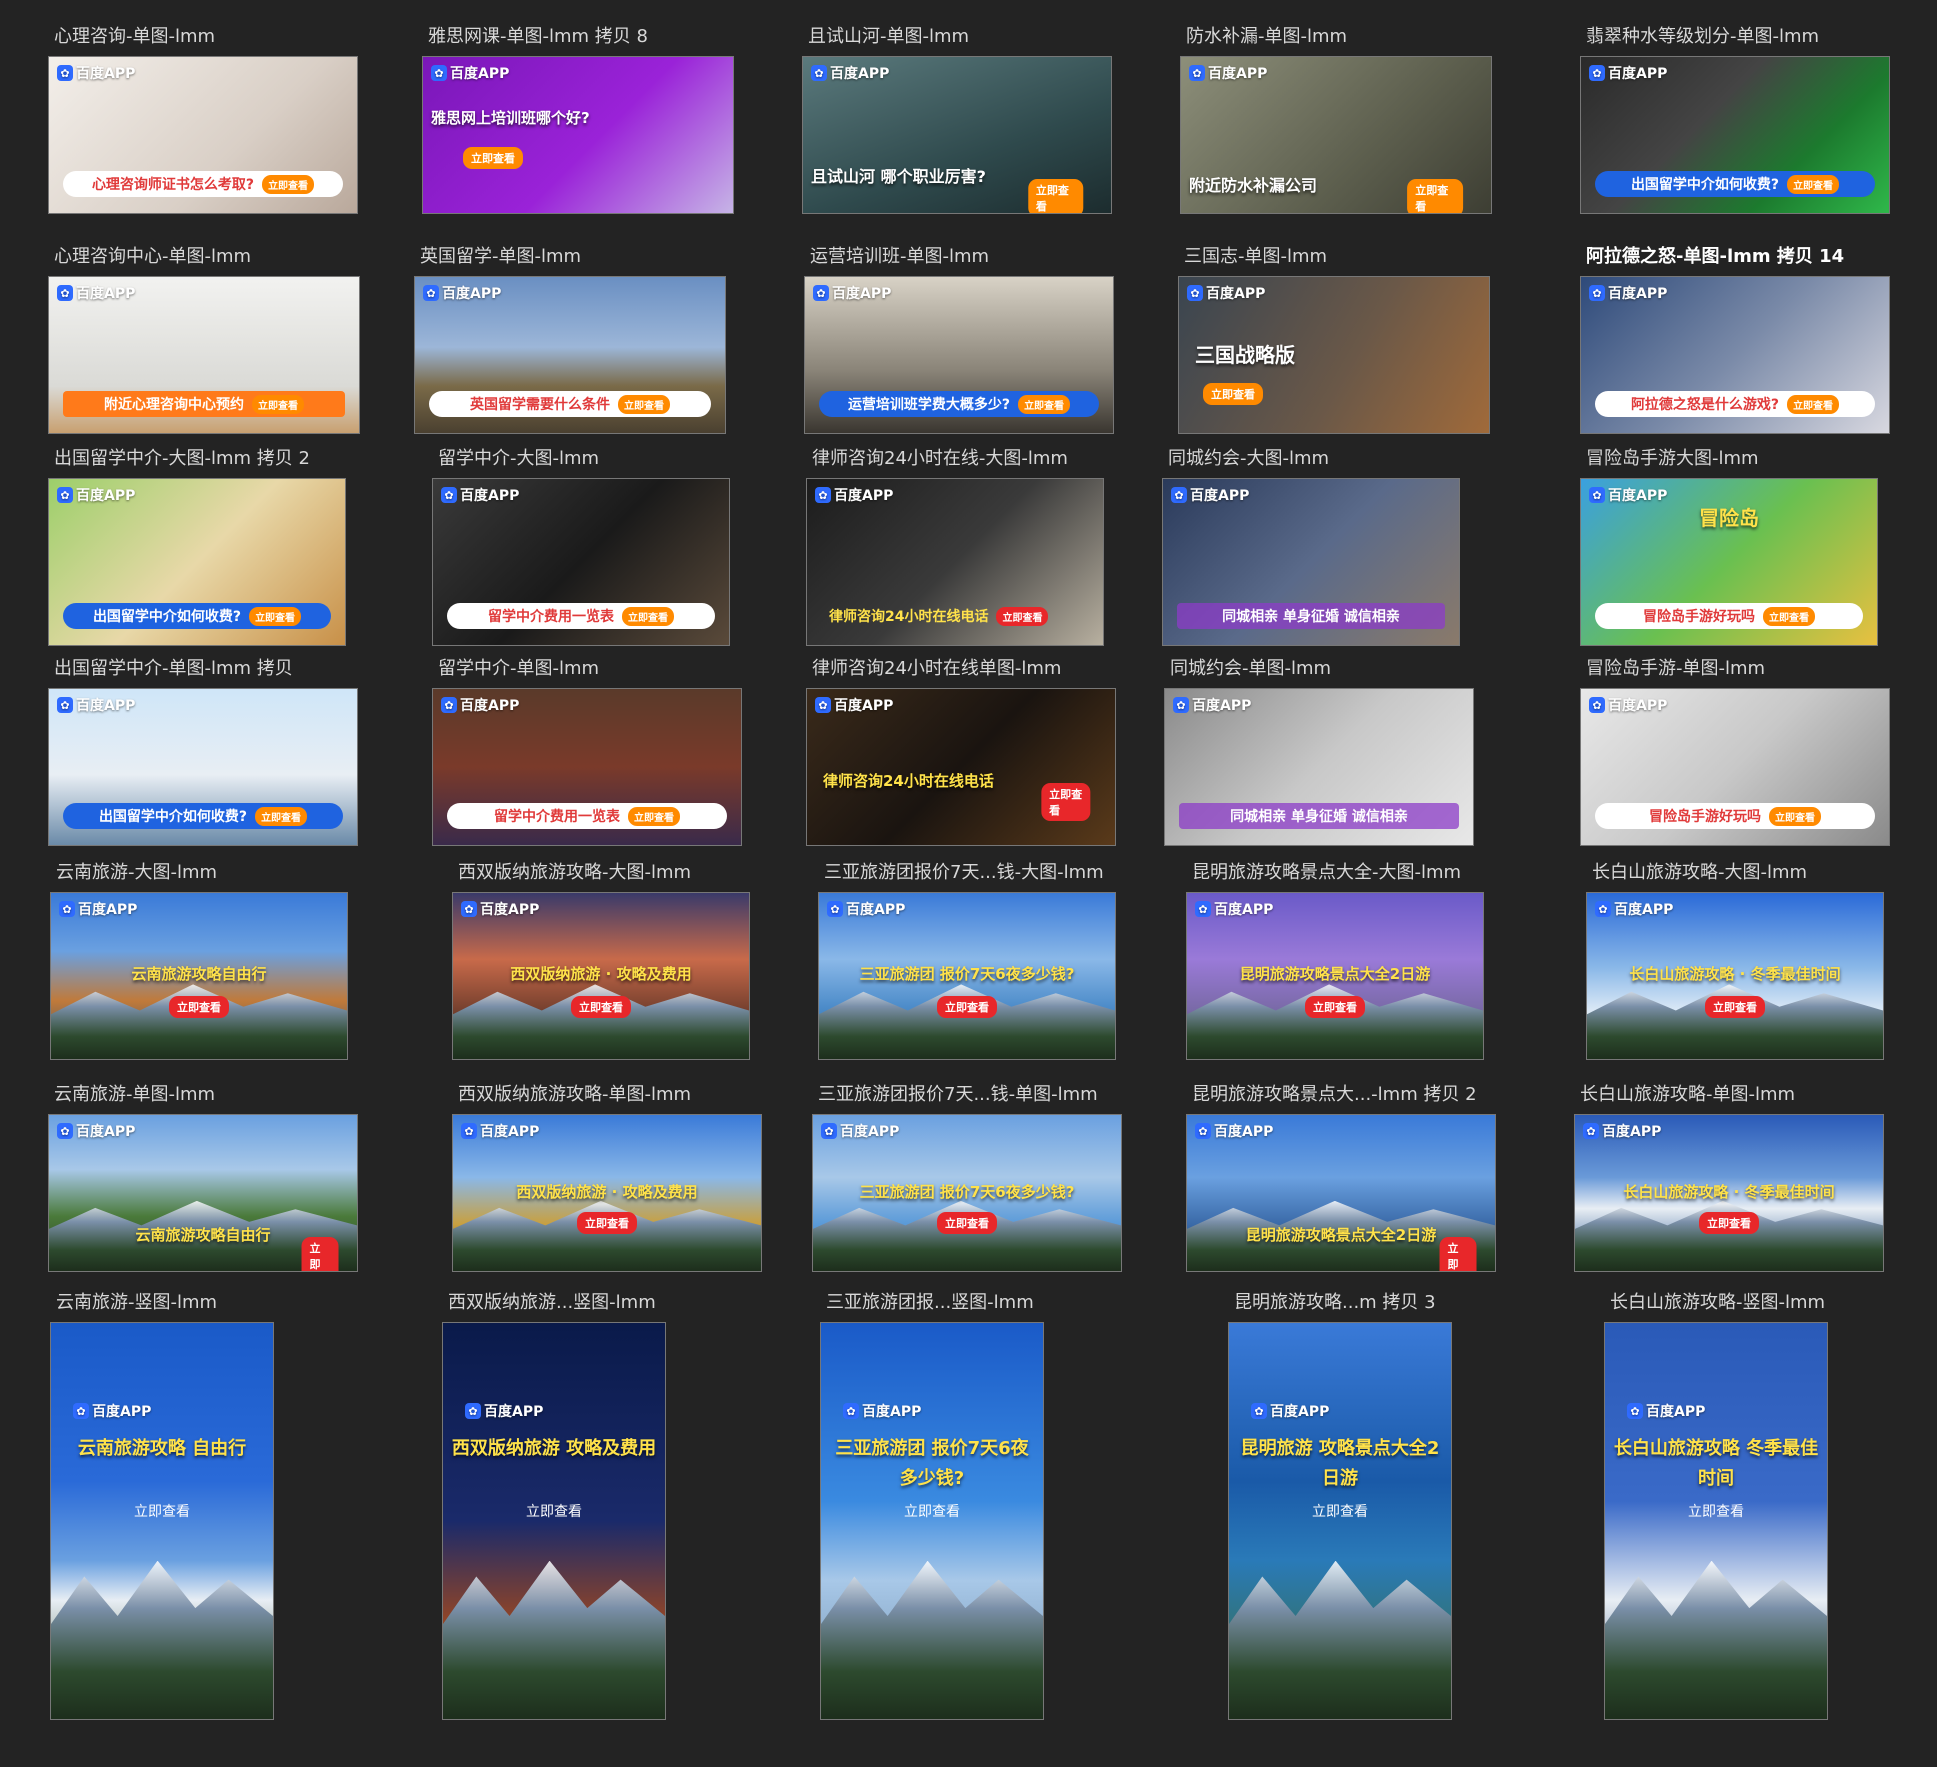 Image resolution: width=1937 pixels, height=1767 pixels. I want to click on artboard: 云南旅游-大图-lmm ✿ 百度APP 云南旅游攻略自由行 立即查看, so click(199, 961).